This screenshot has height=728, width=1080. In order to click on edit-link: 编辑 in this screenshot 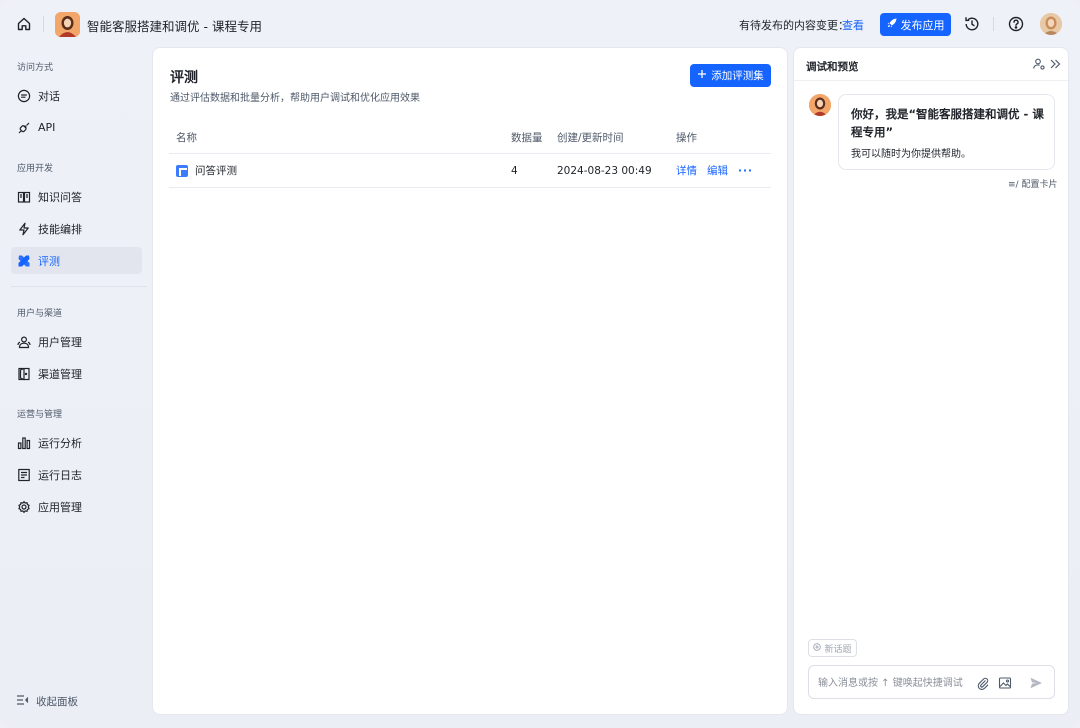, I will do `click(717, 170)`.